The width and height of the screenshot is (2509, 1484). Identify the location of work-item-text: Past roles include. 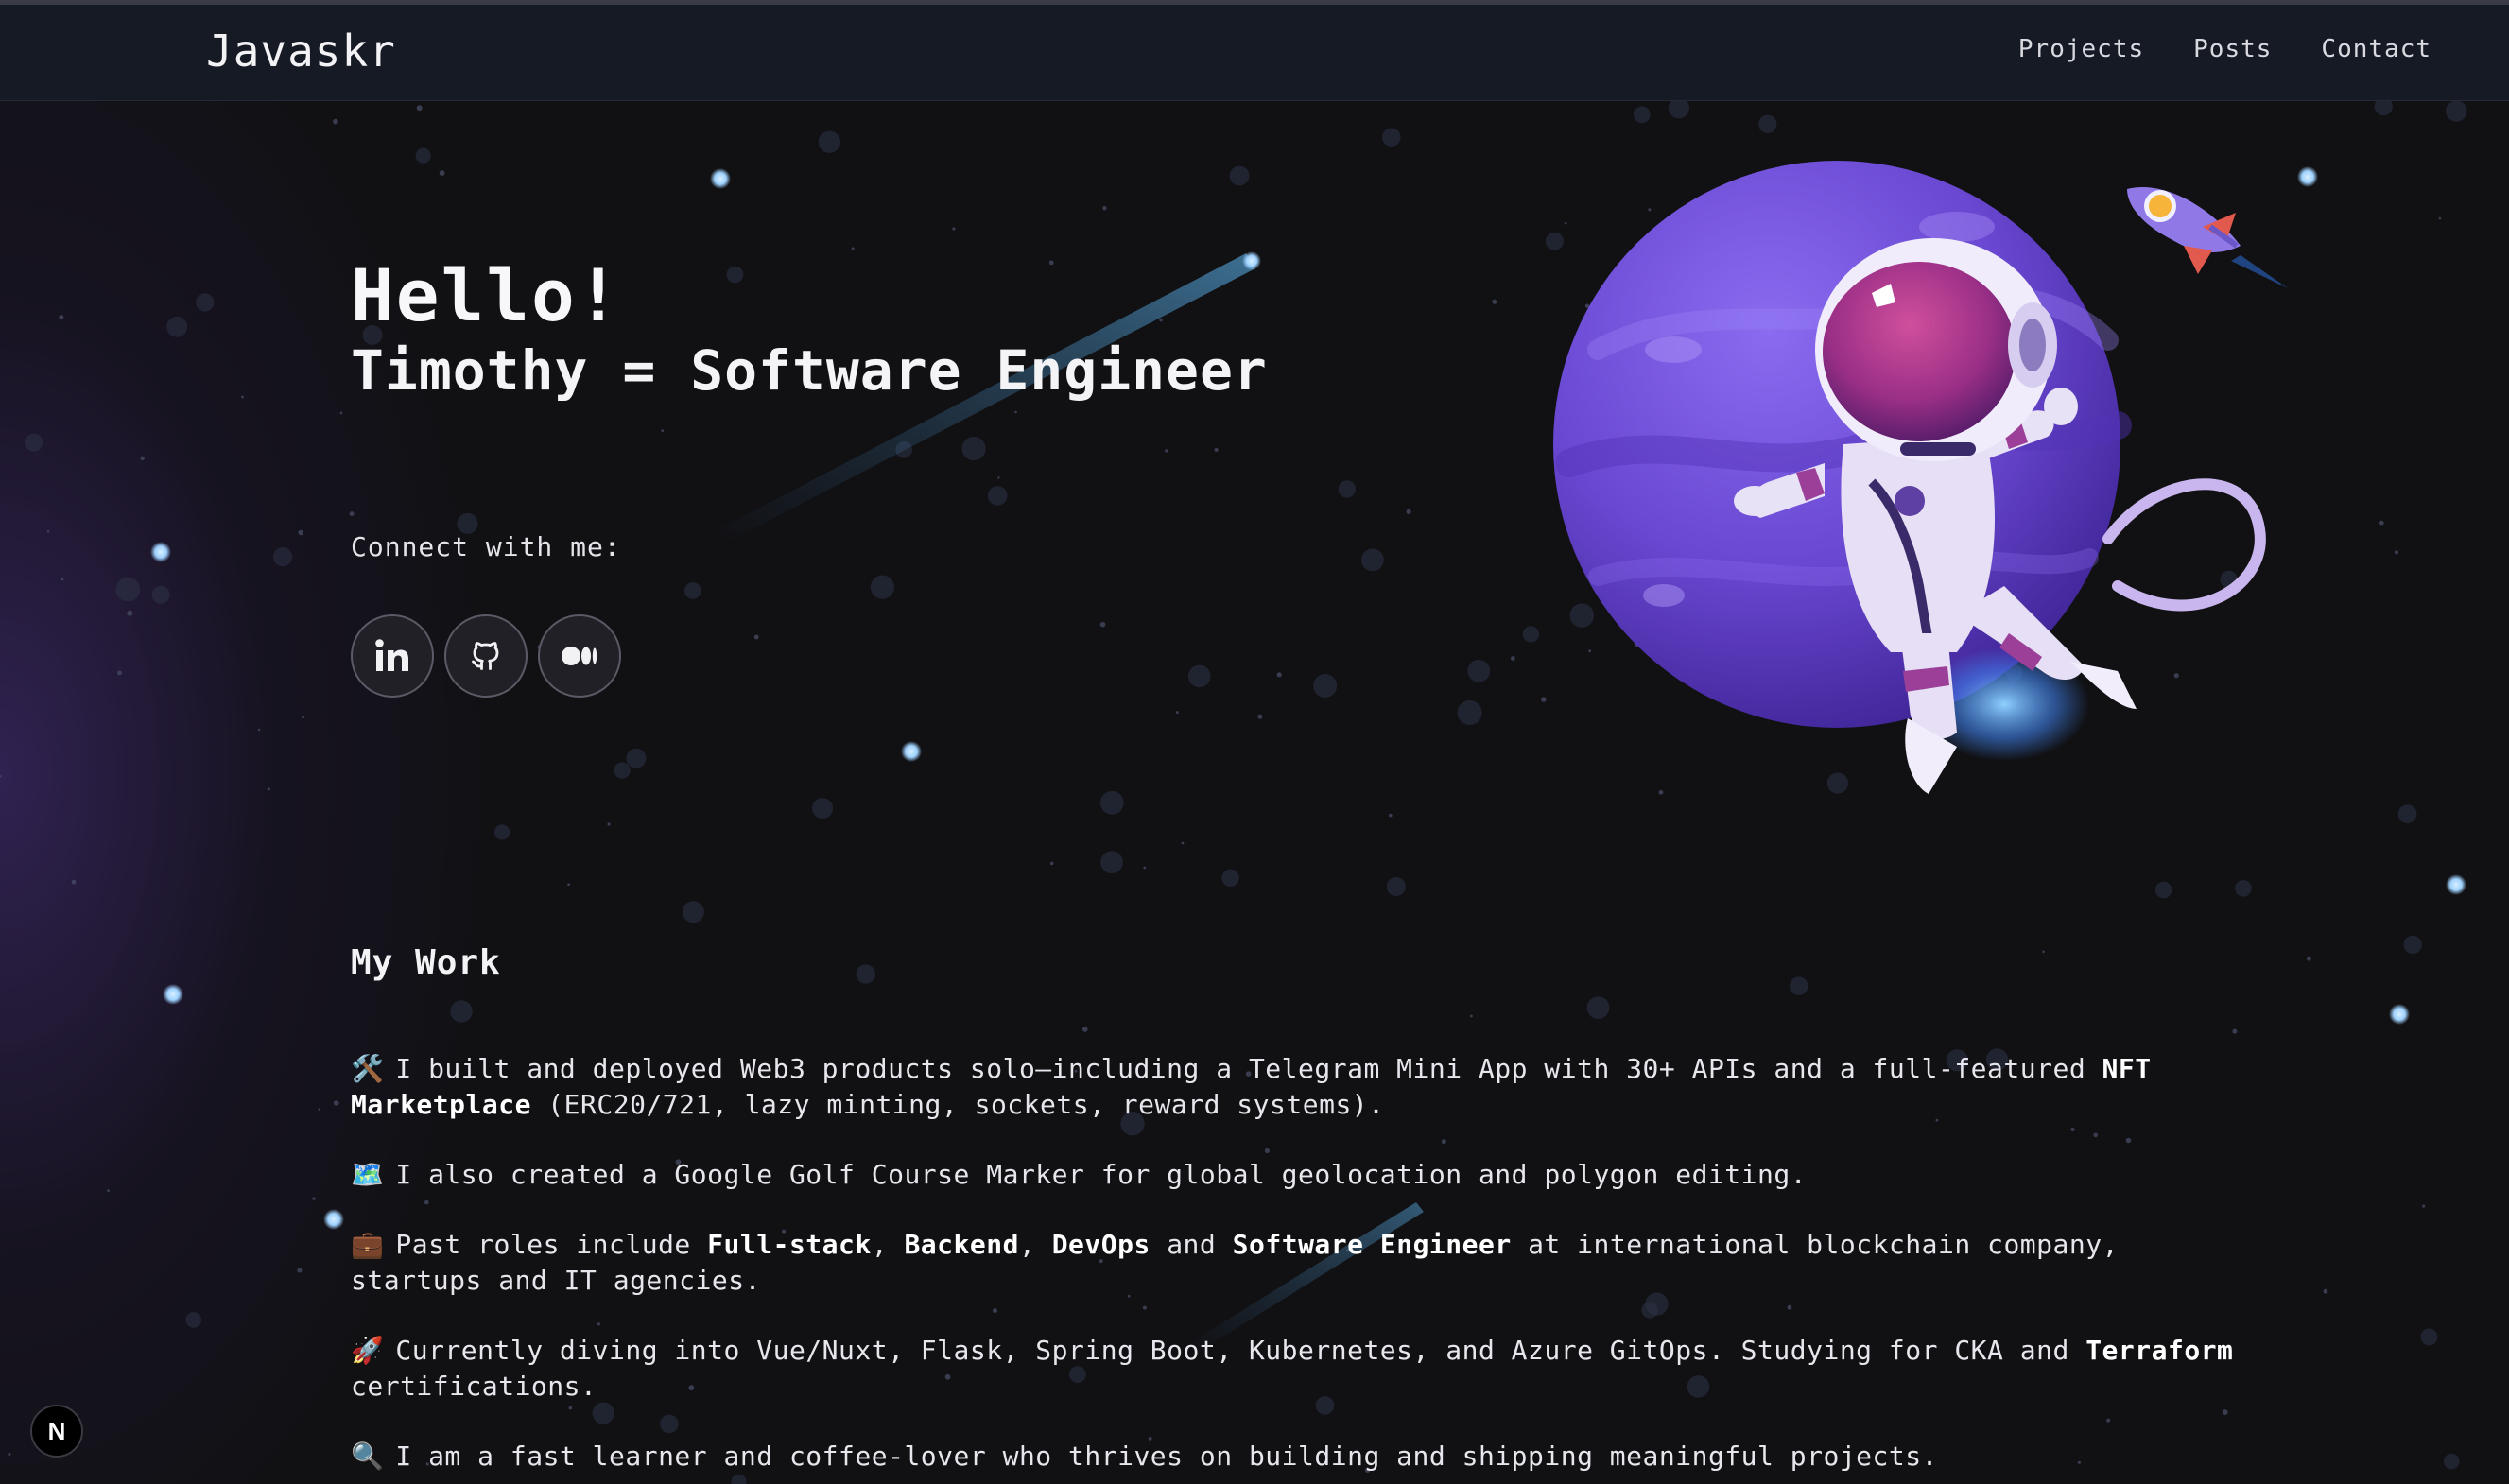
(552, 1244).